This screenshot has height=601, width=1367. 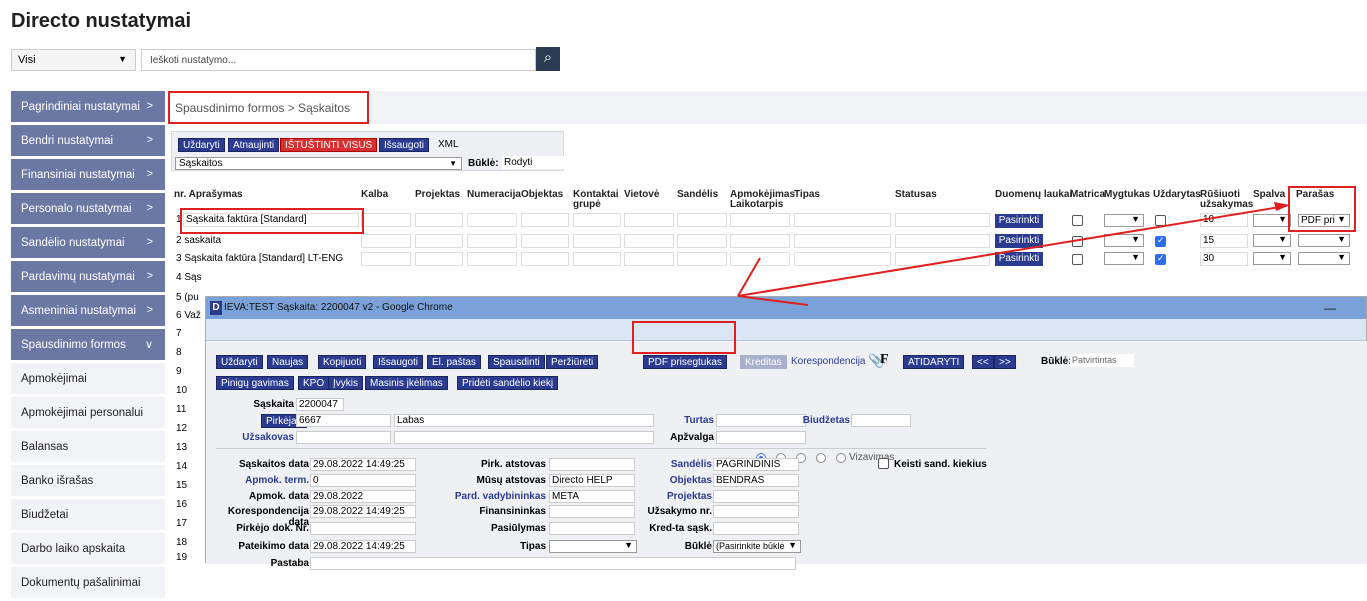 What do you see at coordinates (883, 463) in the screenshot?
I see `change-qty-checkbox` at bounding box center [883, 463].